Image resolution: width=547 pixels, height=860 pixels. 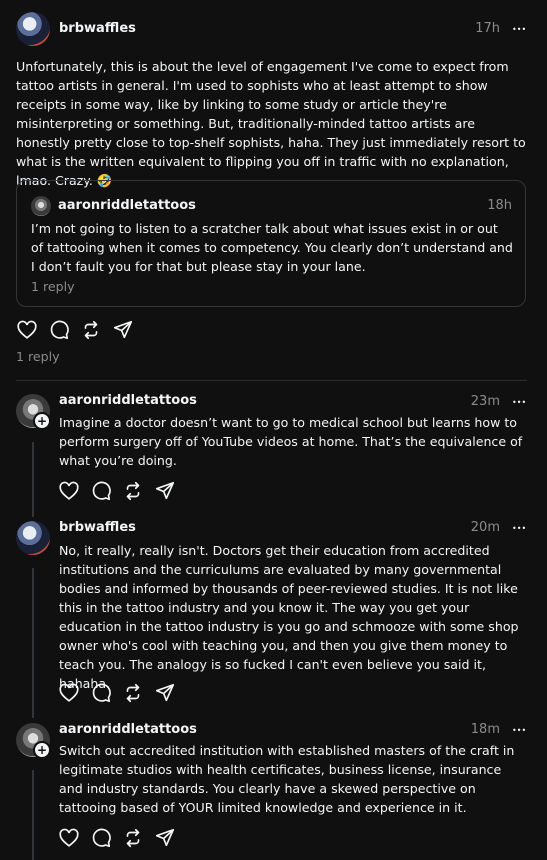 What do you see at coordinates (499, 205) in the screenshot?
I see `quoted-timestamp: 18h` at bounding box center [499, 205].